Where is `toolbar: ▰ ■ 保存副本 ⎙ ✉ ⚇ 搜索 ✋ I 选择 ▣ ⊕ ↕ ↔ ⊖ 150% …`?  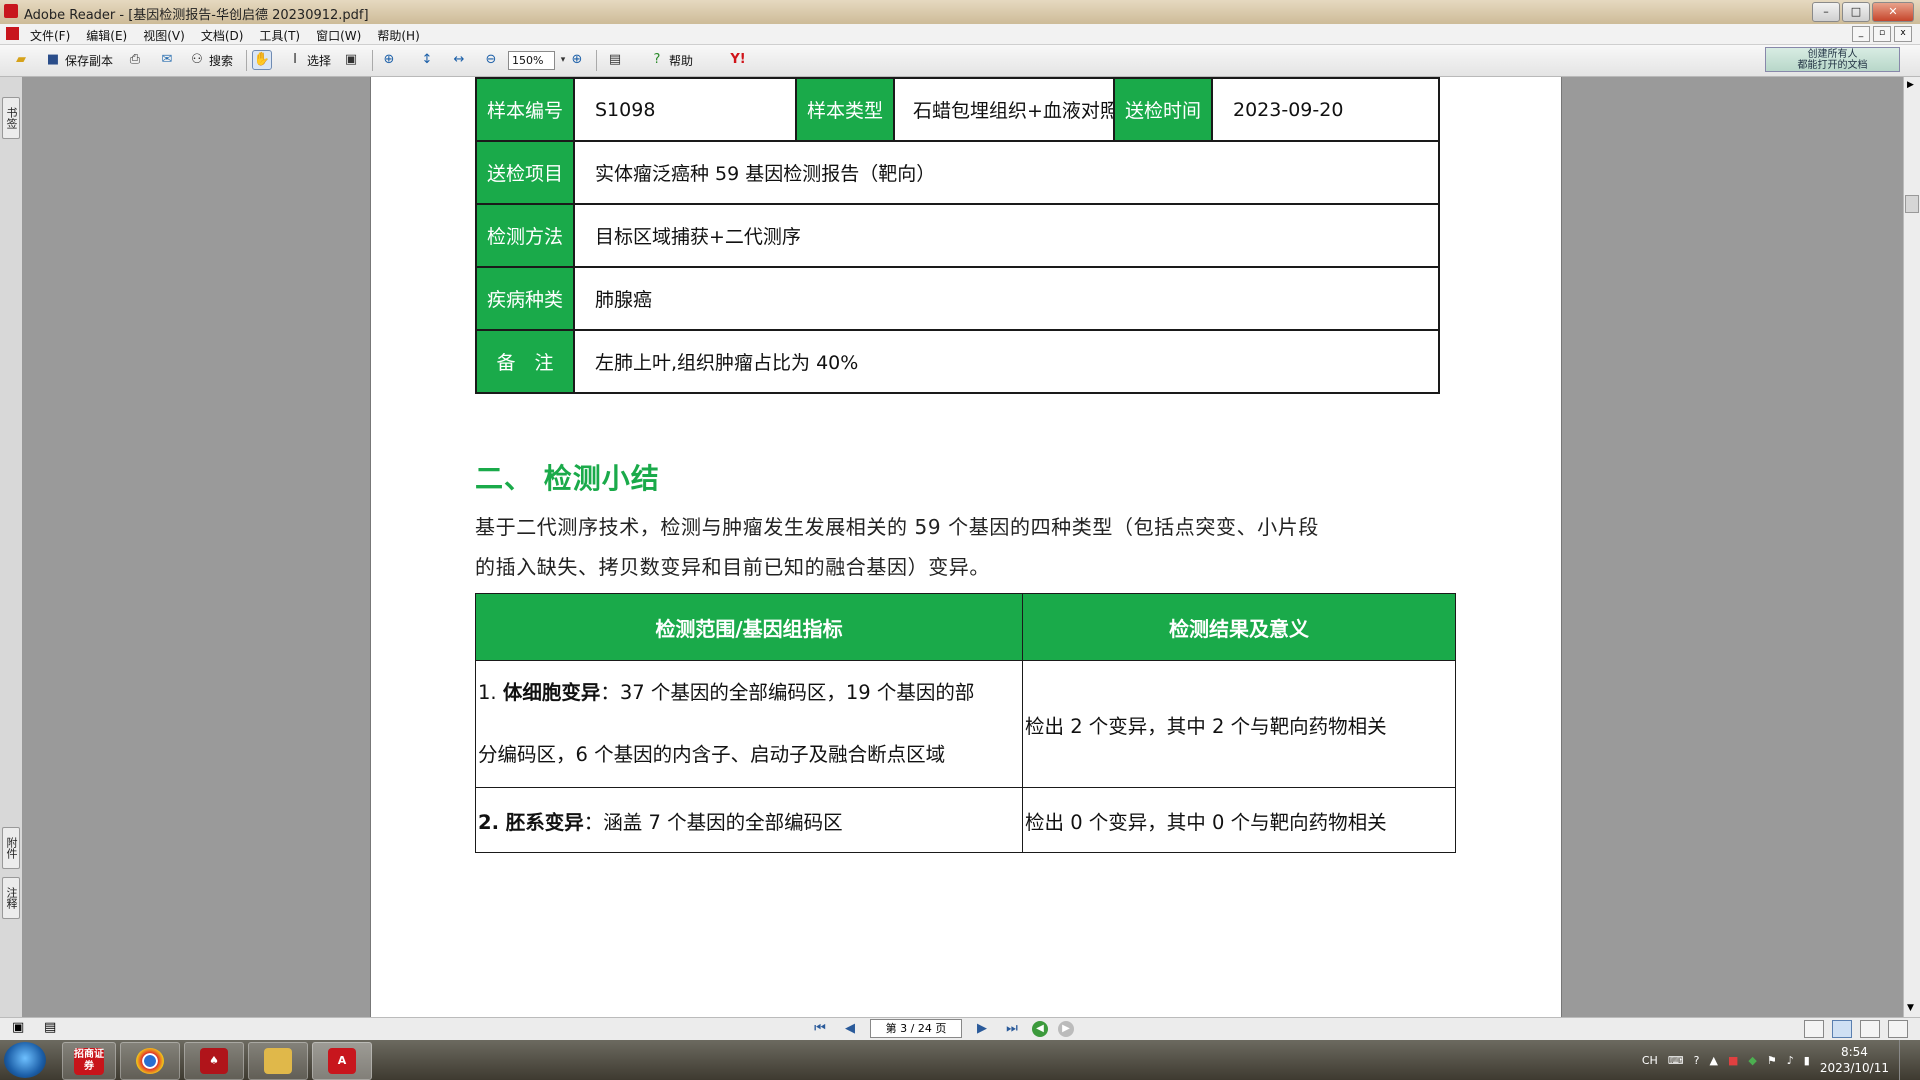
toolbar: ▰ ■ 保存副本 ⎙ ✉ ⚇ 搜索 ✋ I 选择 ▣ ⊕ ↕ ↔ ⊖ 150% … is located at coordinates (960, 61).